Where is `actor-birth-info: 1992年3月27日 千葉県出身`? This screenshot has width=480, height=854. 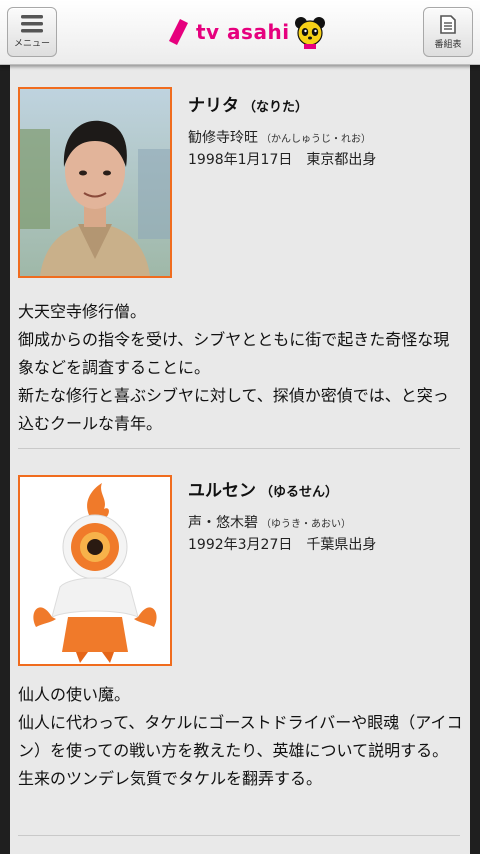 actor-birth-info: 1992年3月27日 千葉県出身 is located at coordinates (282, 545).